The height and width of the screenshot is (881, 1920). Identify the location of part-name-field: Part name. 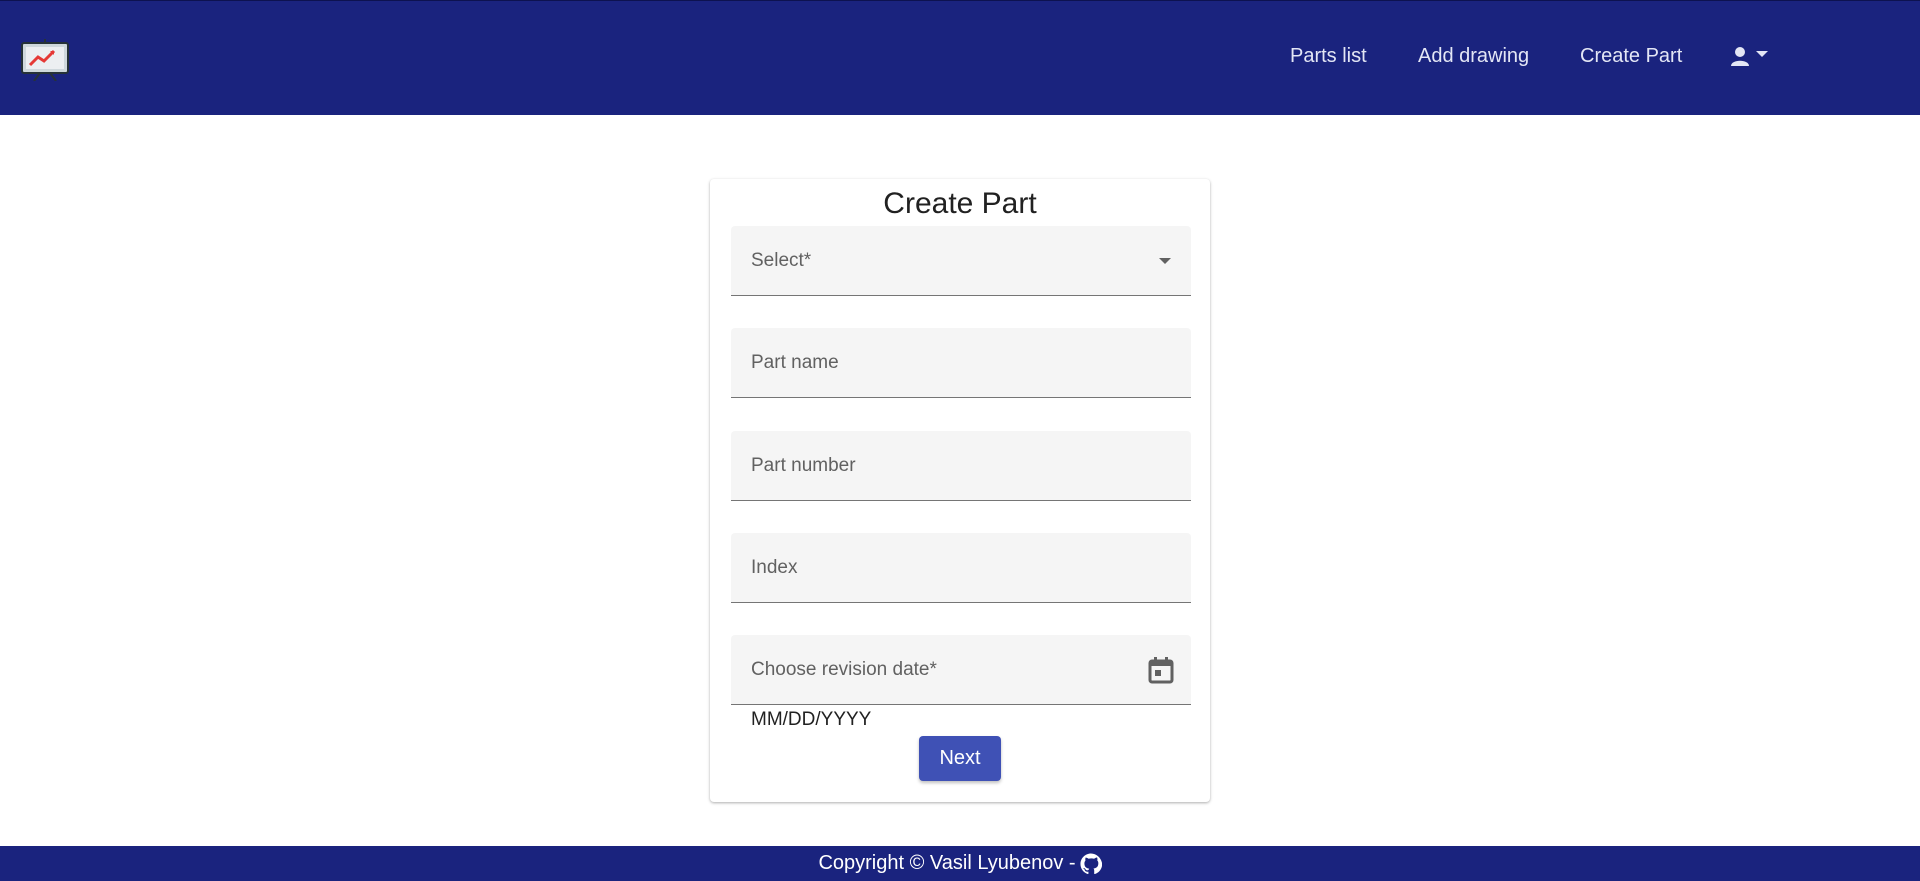
(961, 363).